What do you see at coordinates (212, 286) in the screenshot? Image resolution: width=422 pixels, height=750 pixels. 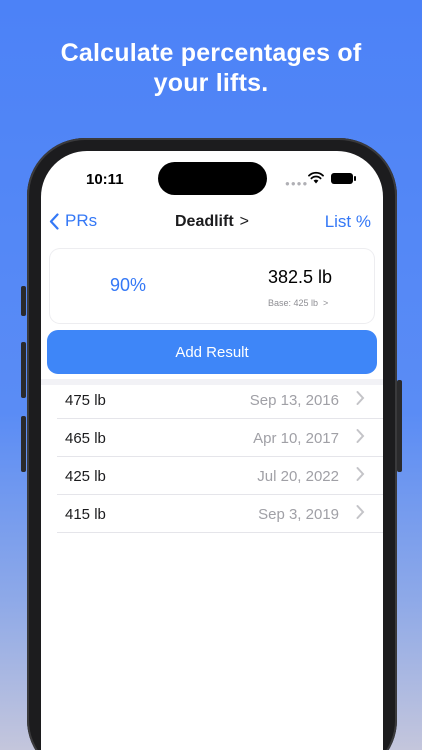 I see `percentage-calculator-card: 90% 382.5 lb Base: 425 lb >` at bounding box center [212, 286].